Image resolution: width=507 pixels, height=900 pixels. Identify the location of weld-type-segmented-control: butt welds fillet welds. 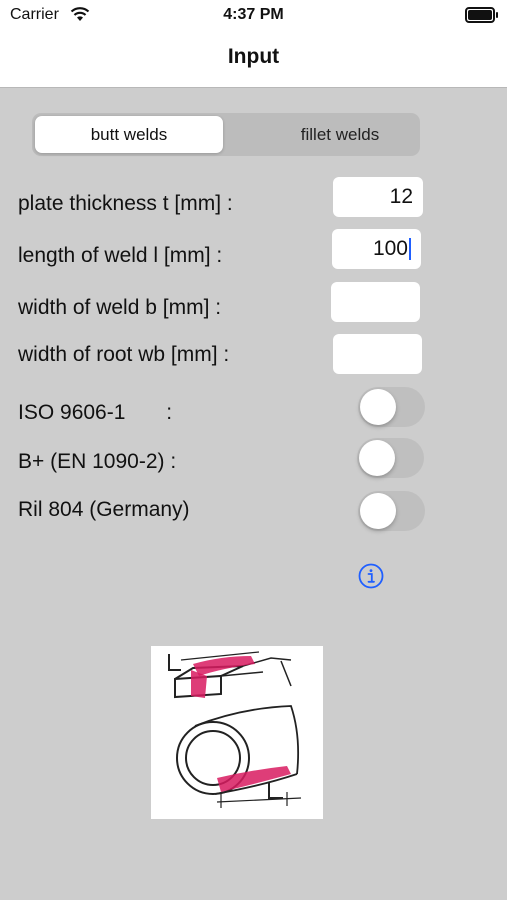
(226, 134).